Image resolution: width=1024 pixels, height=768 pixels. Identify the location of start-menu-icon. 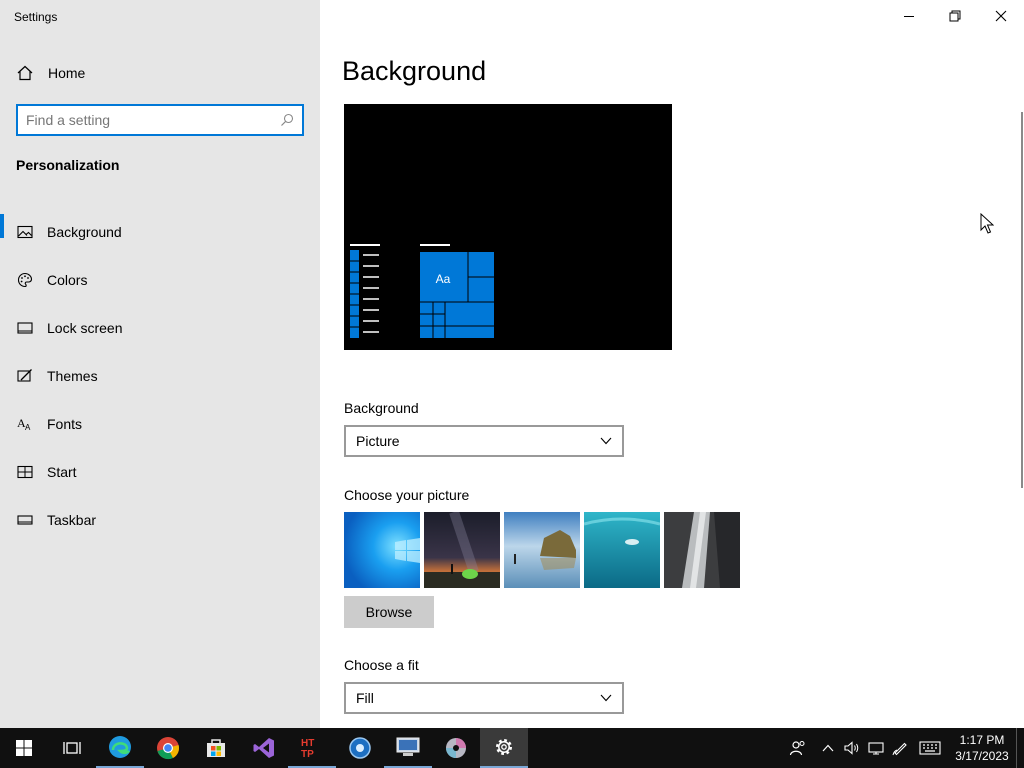
(25, 472).